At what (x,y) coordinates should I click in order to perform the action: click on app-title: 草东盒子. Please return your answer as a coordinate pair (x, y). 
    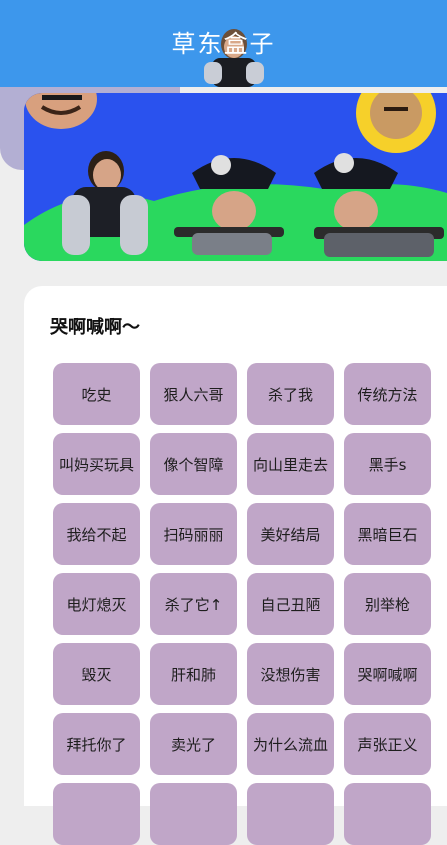
    Looking at the image, I should click on (223, 44).